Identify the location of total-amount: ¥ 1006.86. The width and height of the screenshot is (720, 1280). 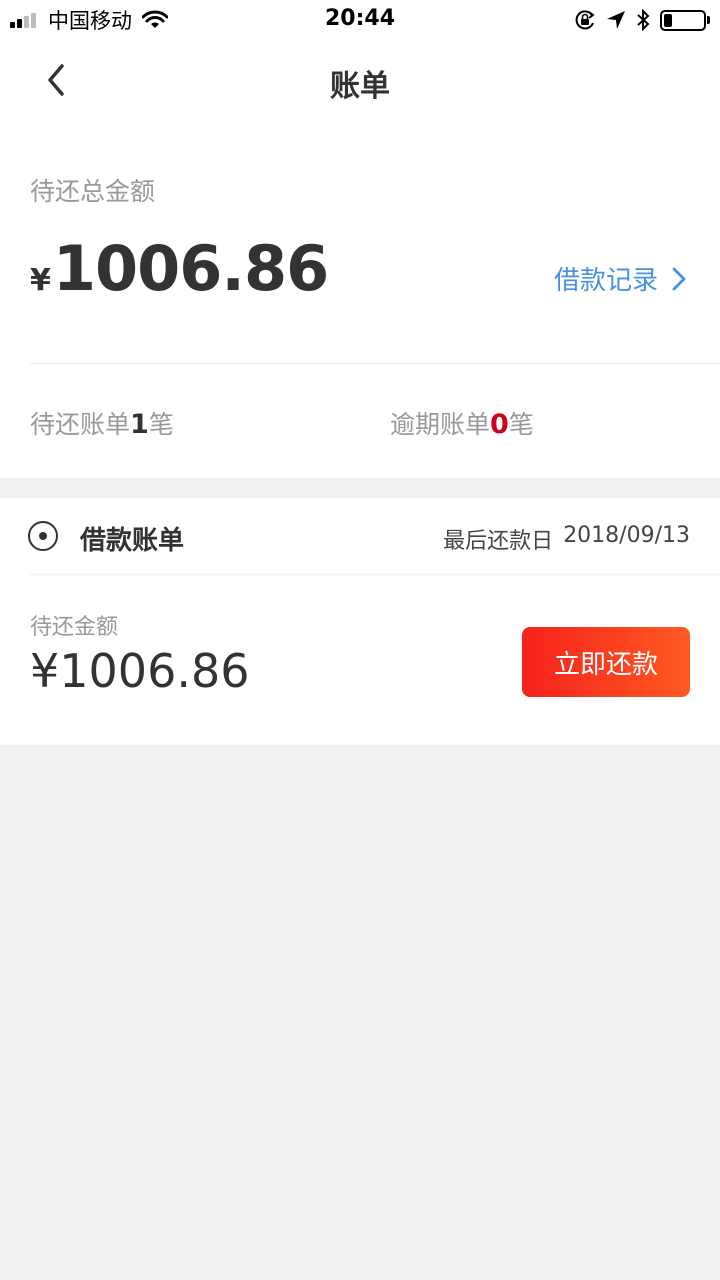
(179, 268).